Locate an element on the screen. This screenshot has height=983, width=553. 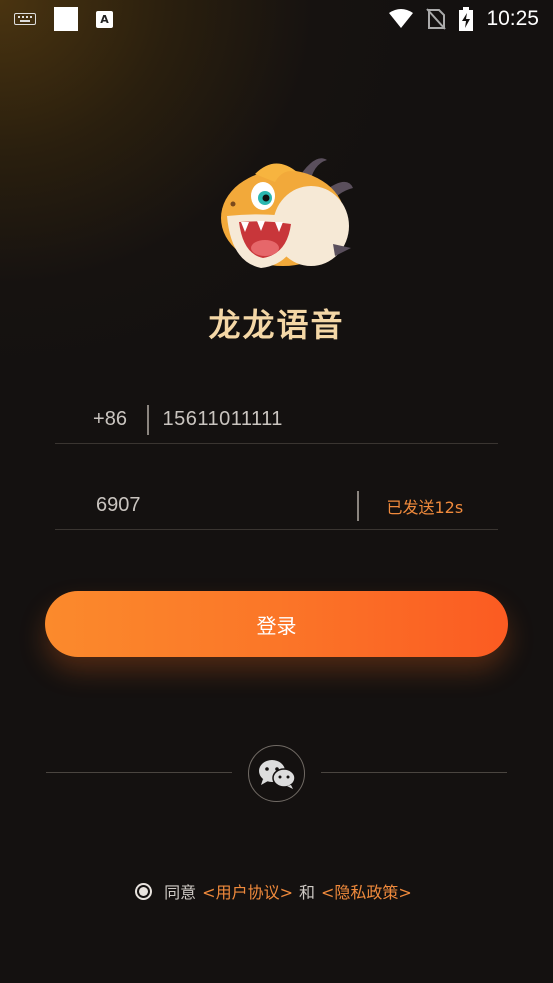
send-code-button: 已发送12s is located at coordinates (425, 506).